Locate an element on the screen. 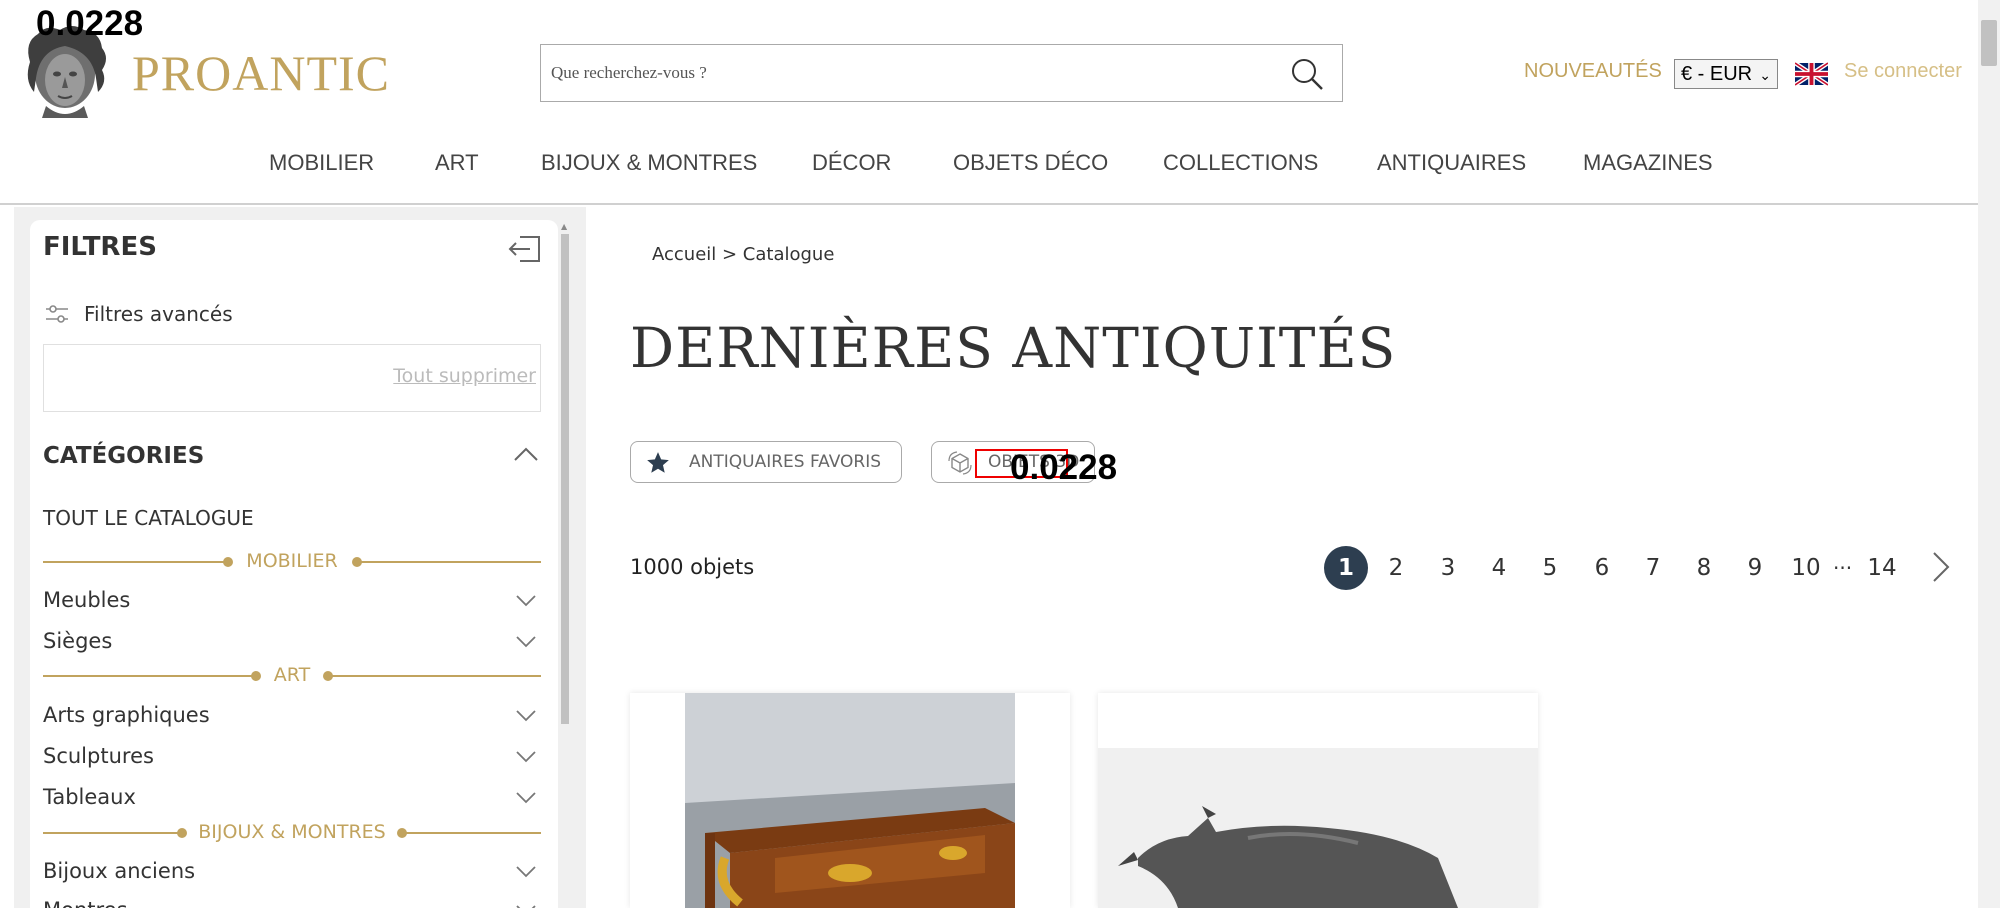 The image size is (2000, 908). categories-title: CATÉGORIES is located at coordinates (123, 456).